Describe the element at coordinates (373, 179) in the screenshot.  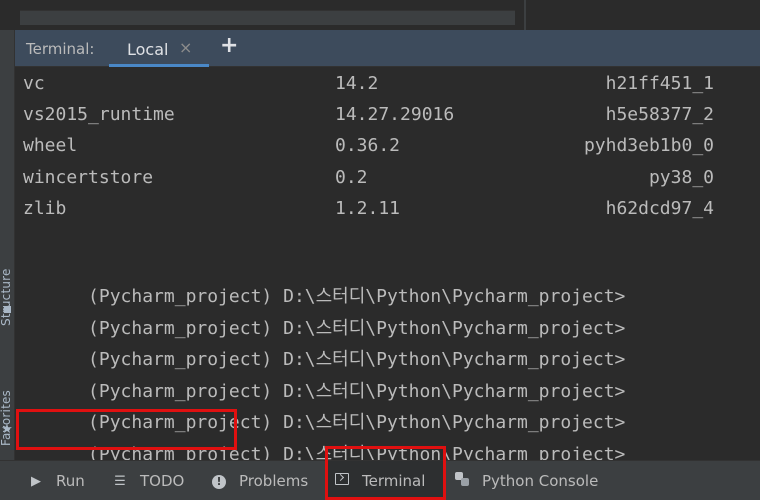
I see `package-row: wincertstore 0.2 py38_0` at that location.